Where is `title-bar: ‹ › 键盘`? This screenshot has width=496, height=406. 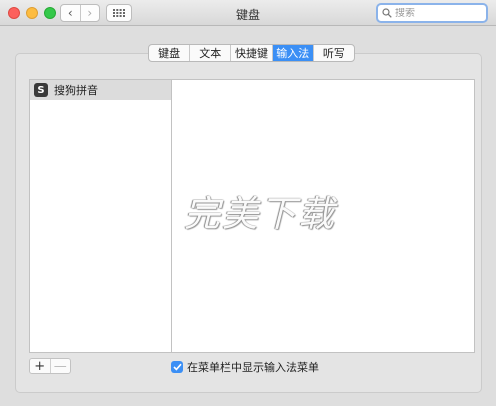 title-bar: ‹ › 键盘 is located at coordinates (248, 13).